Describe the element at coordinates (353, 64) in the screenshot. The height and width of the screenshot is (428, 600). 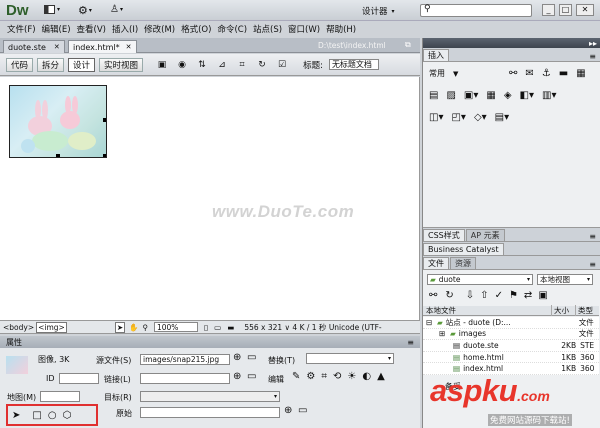
I see `title-input: 无标题文档` at that location.